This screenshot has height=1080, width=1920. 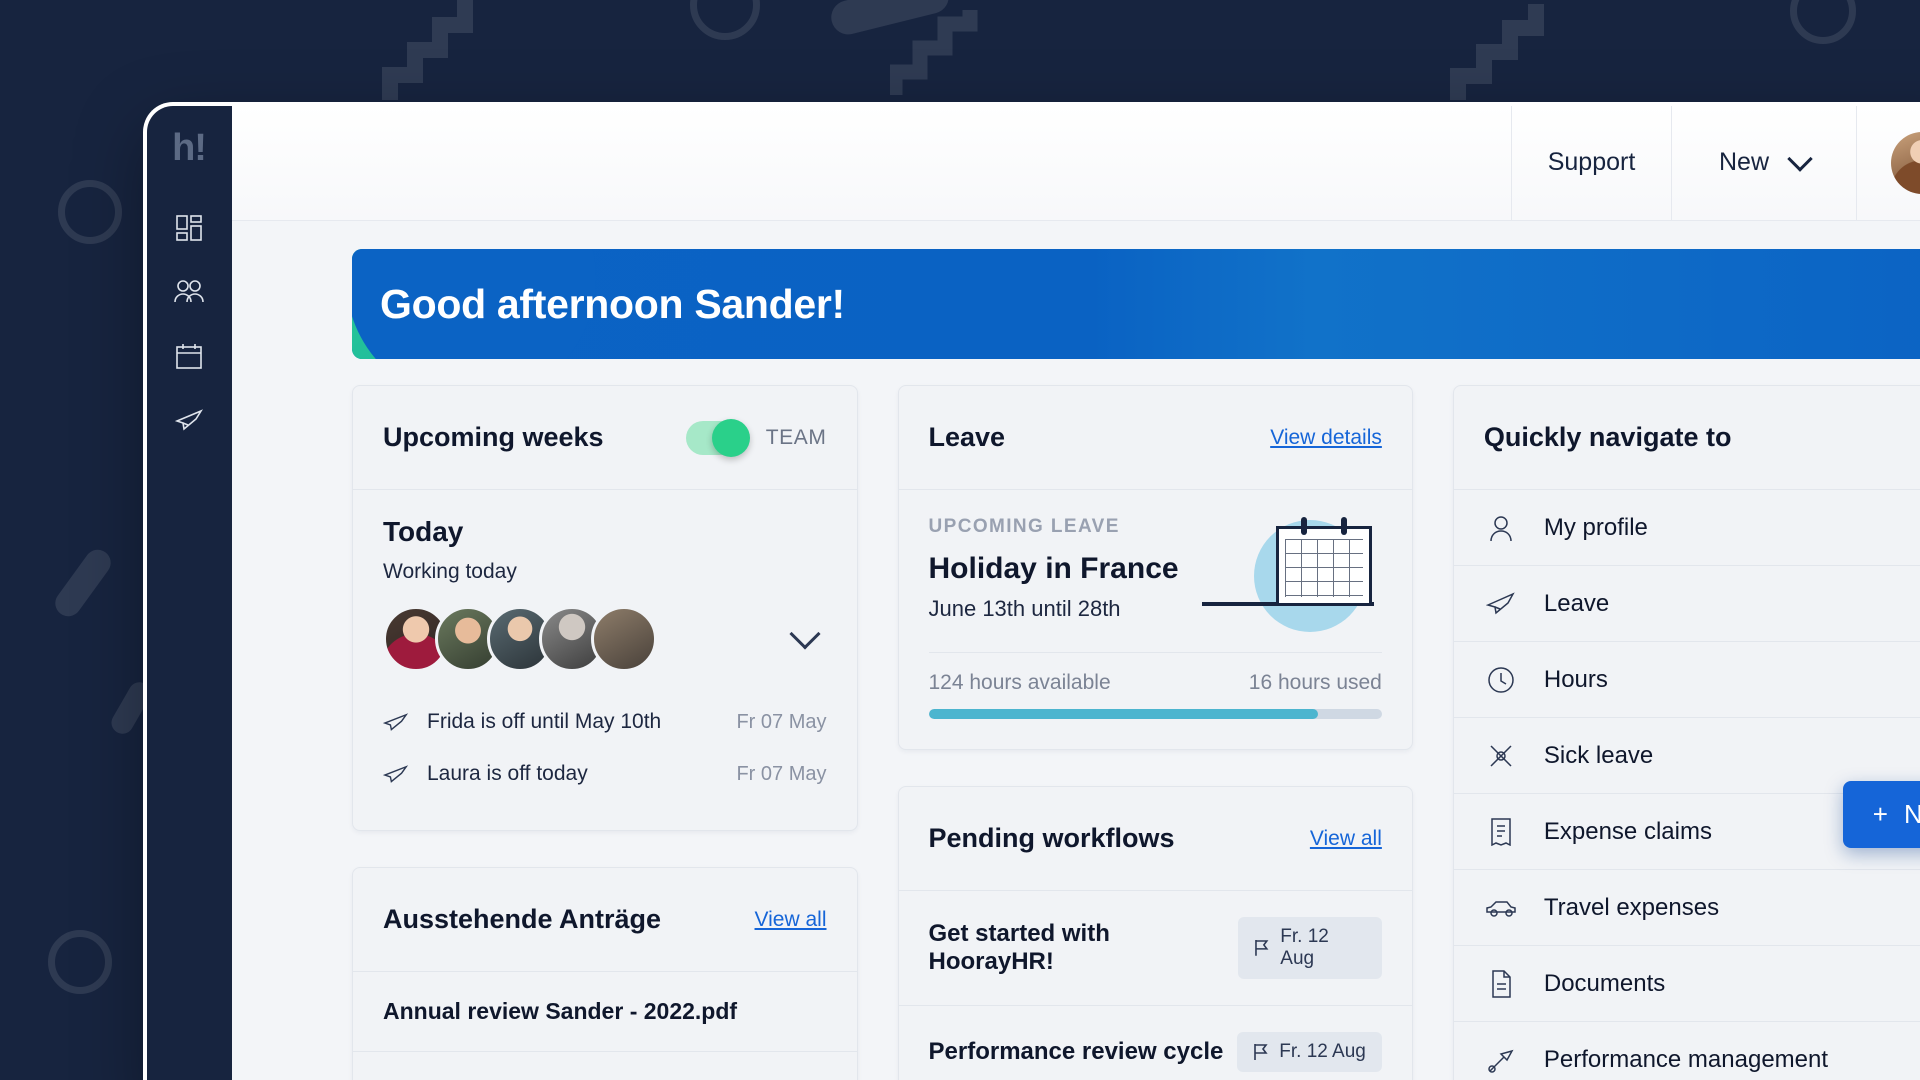 I want to click on quick-nav-label: Leave, so click(x=1576, y=603).